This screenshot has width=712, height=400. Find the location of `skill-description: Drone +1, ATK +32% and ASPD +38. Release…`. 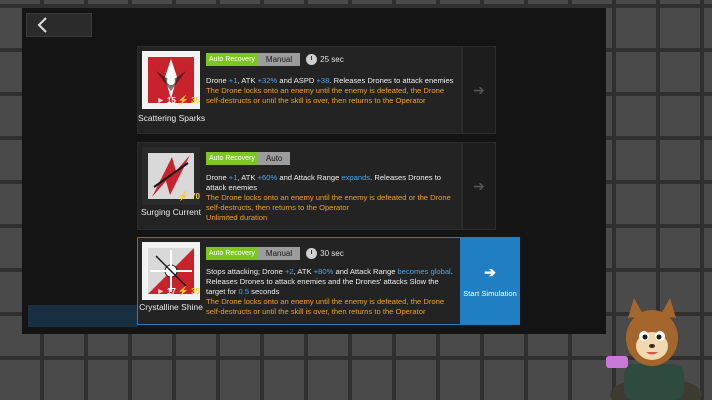

skill-description: Drone +1, ATK +32% and ASPD +38. Release… is located at coordinates (331, 91).